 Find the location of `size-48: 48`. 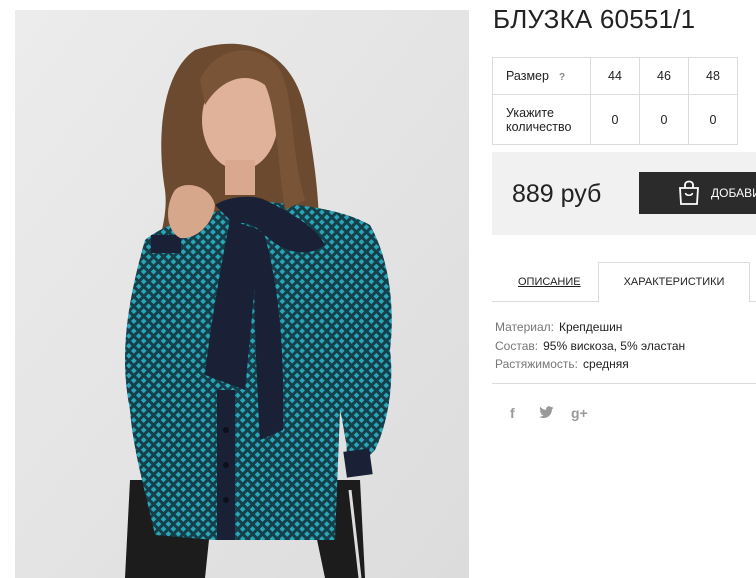

size-48: 48 is located at coordinates (713, 76).